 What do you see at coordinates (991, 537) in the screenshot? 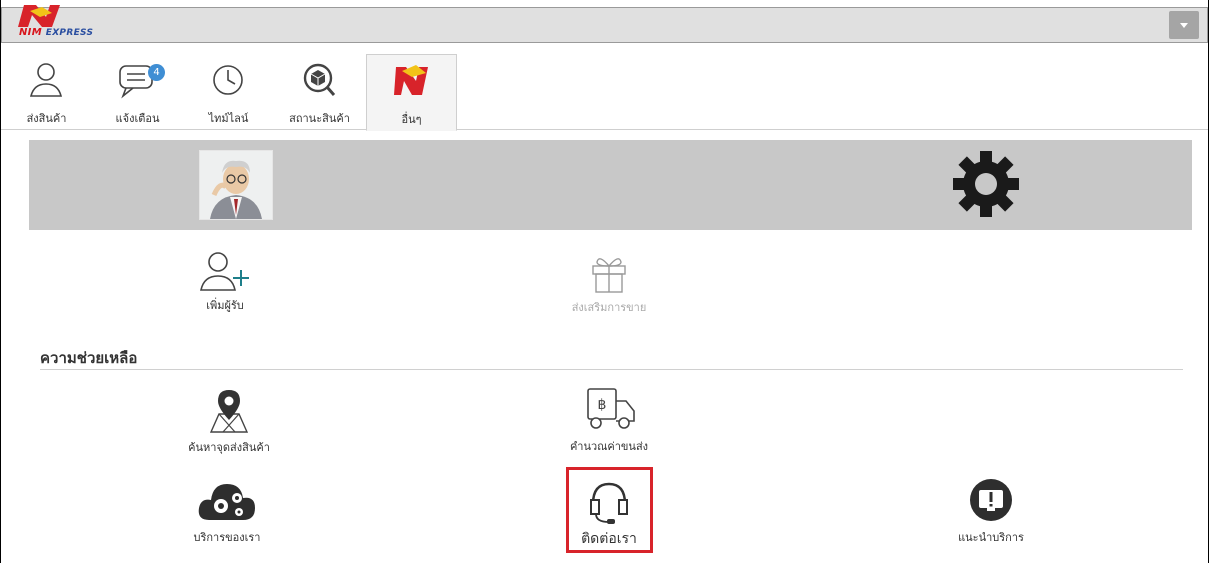
I see `suggest-service-label: แนะนำบริการ` at bounding box center [991, 537].